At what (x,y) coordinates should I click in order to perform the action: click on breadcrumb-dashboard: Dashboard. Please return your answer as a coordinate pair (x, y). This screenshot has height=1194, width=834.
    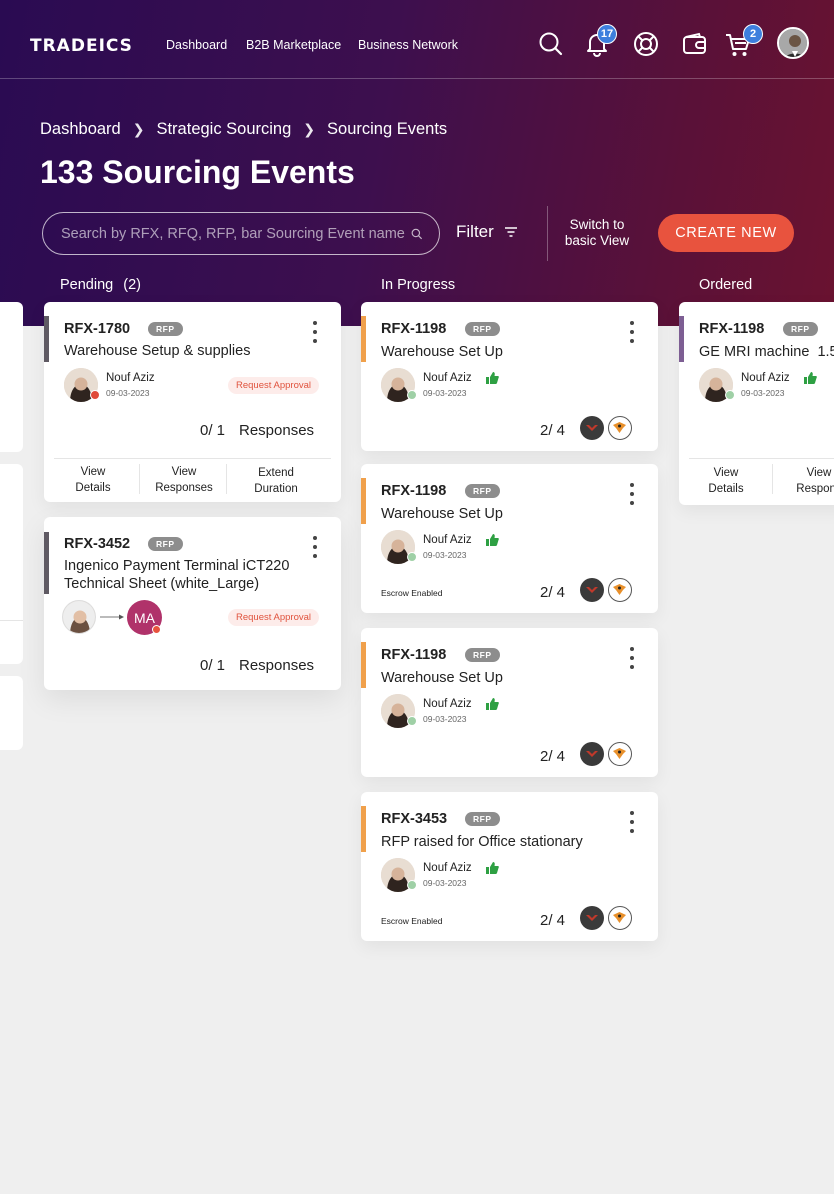
    Looking at the image, I should click on (80, 129).